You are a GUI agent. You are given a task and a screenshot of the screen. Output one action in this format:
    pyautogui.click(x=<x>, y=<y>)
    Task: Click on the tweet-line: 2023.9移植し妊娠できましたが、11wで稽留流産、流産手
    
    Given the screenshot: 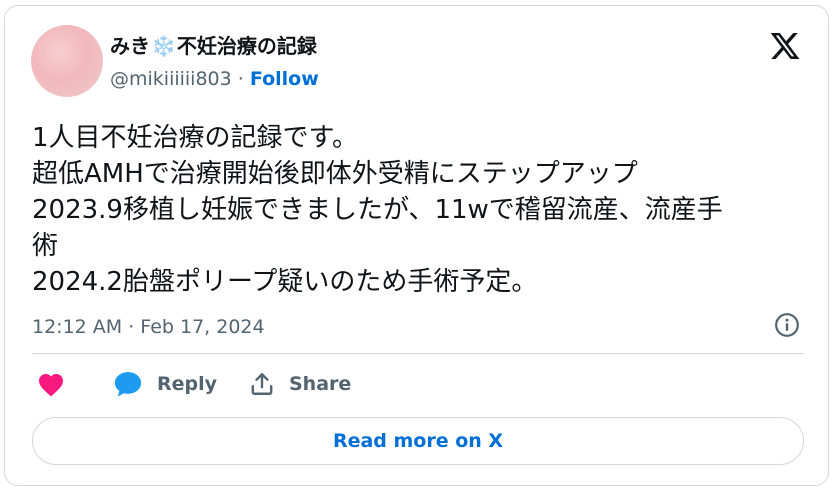 What is the action you would take?
    pyautogui.click(x=377, y=210)
    